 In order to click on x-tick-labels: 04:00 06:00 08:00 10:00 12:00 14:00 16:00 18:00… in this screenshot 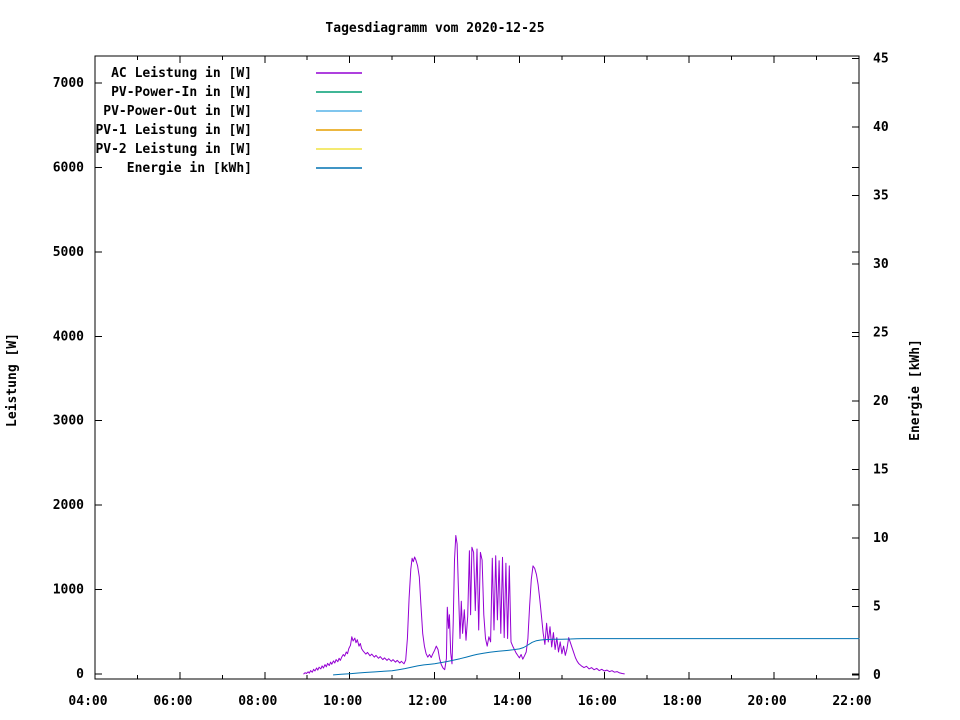, I will do `click(469, 701)`.